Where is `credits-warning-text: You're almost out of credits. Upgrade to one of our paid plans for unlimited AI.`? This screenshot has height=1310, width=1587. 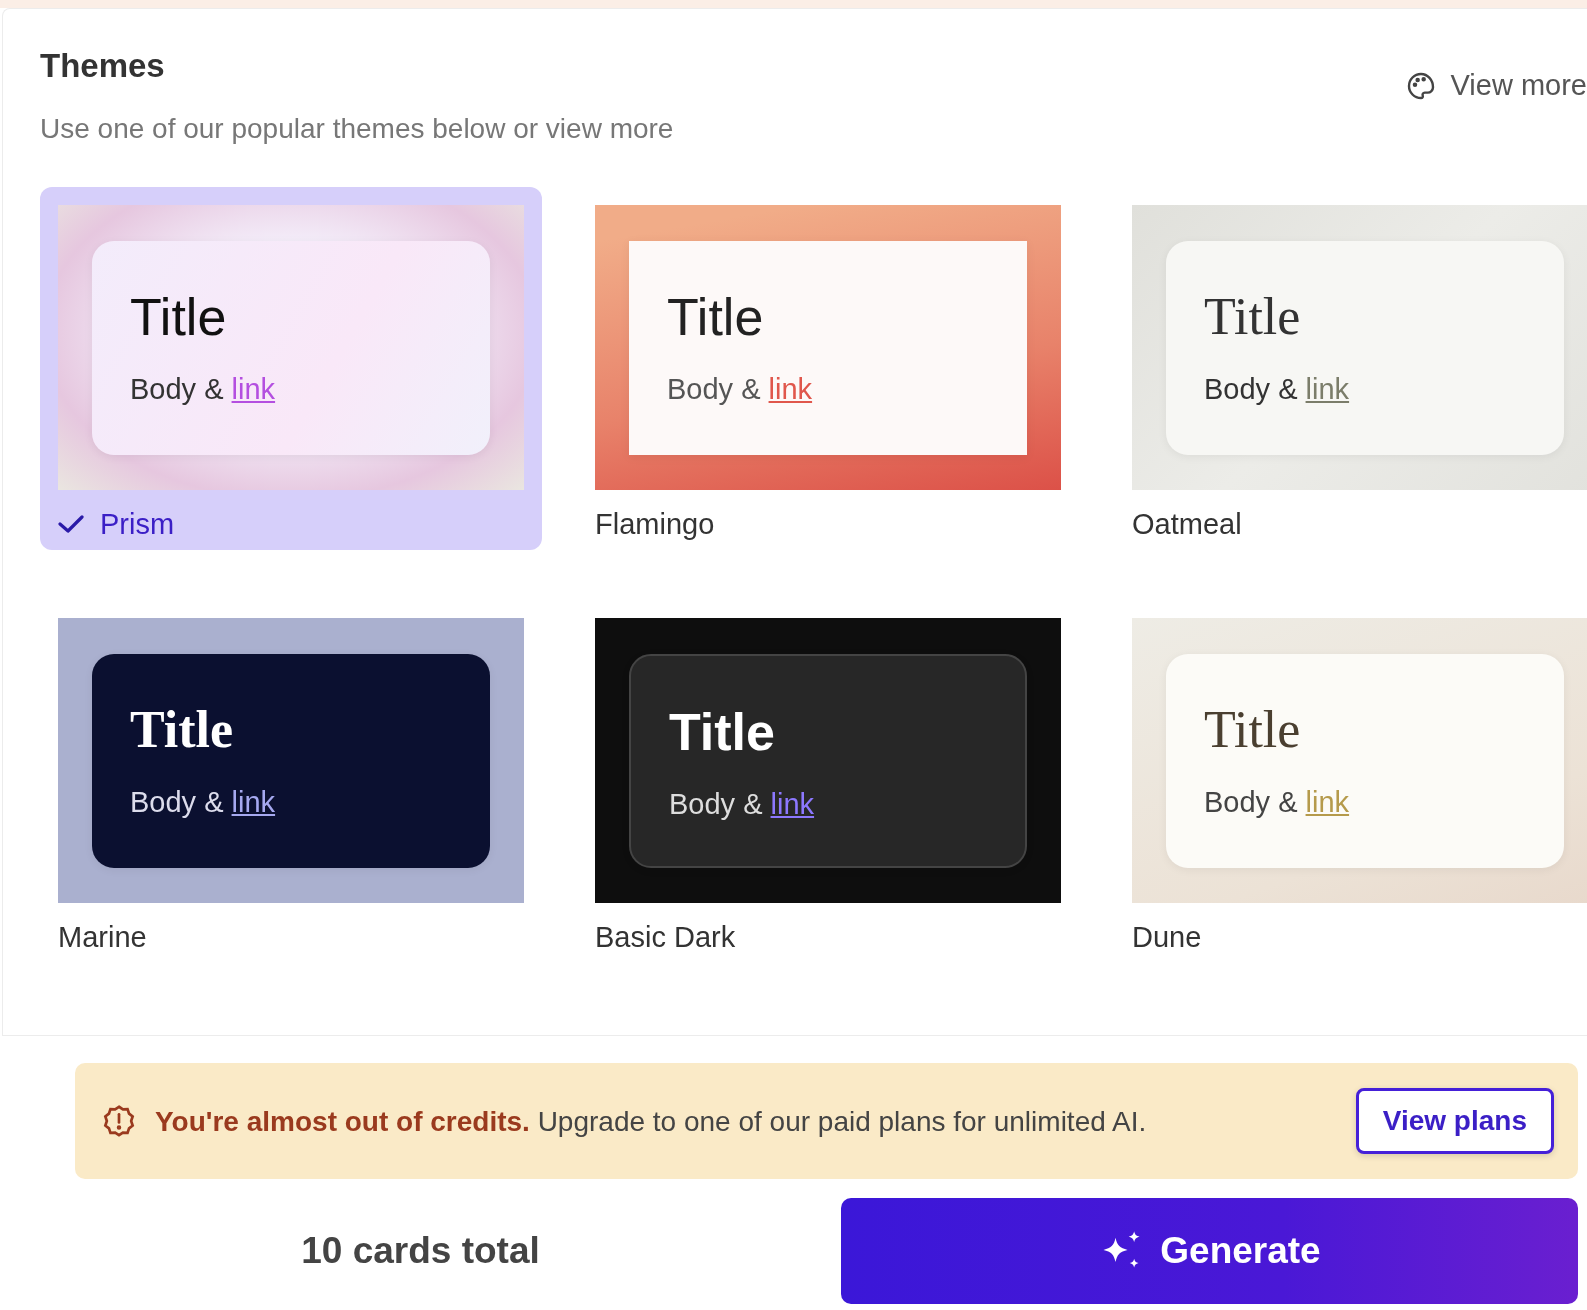
credits-warning-text: You're almost out of credits. Upgrade to one of our paid plans for unlimited AI. is located at coordinates (651, 1122).